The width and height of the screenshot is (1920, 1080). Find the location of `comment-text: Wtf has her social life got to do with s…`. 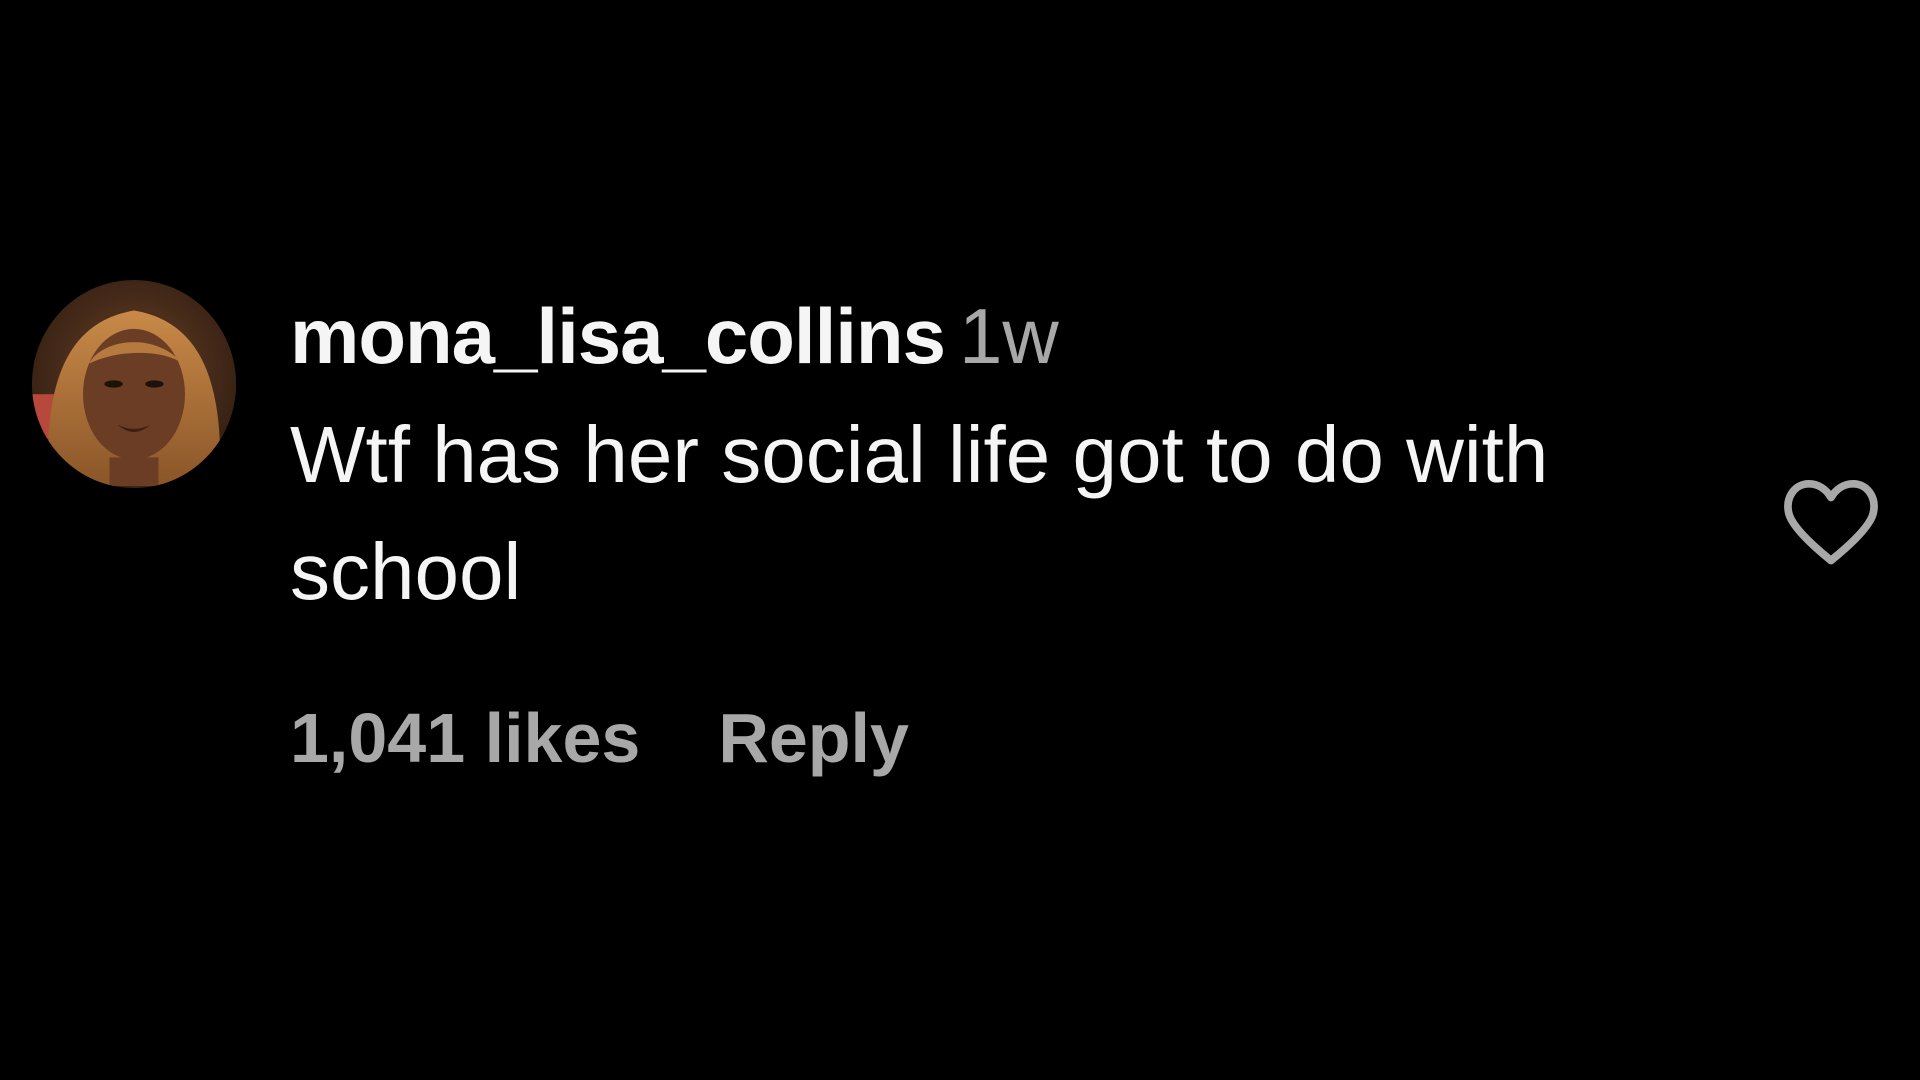

comment-text: Wtf has her social life got to do with s… is located at coordinates (919, 513).